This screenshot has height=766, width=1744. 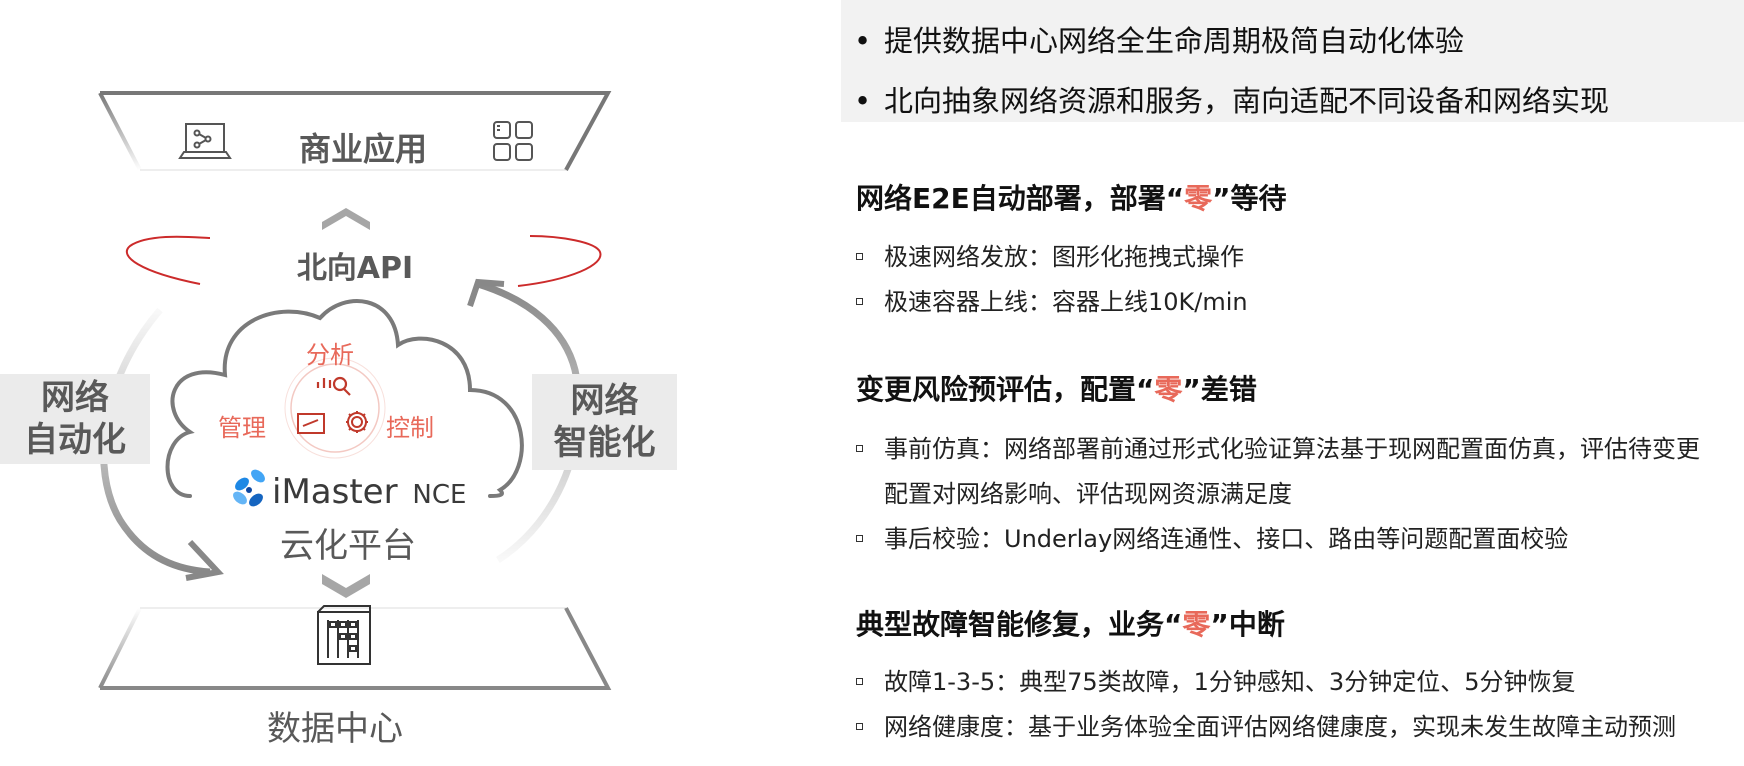 What do you see at coordinates (513, 141) in the screenshot?
I see `app-grid-icon` at bounding box center [513, 141].